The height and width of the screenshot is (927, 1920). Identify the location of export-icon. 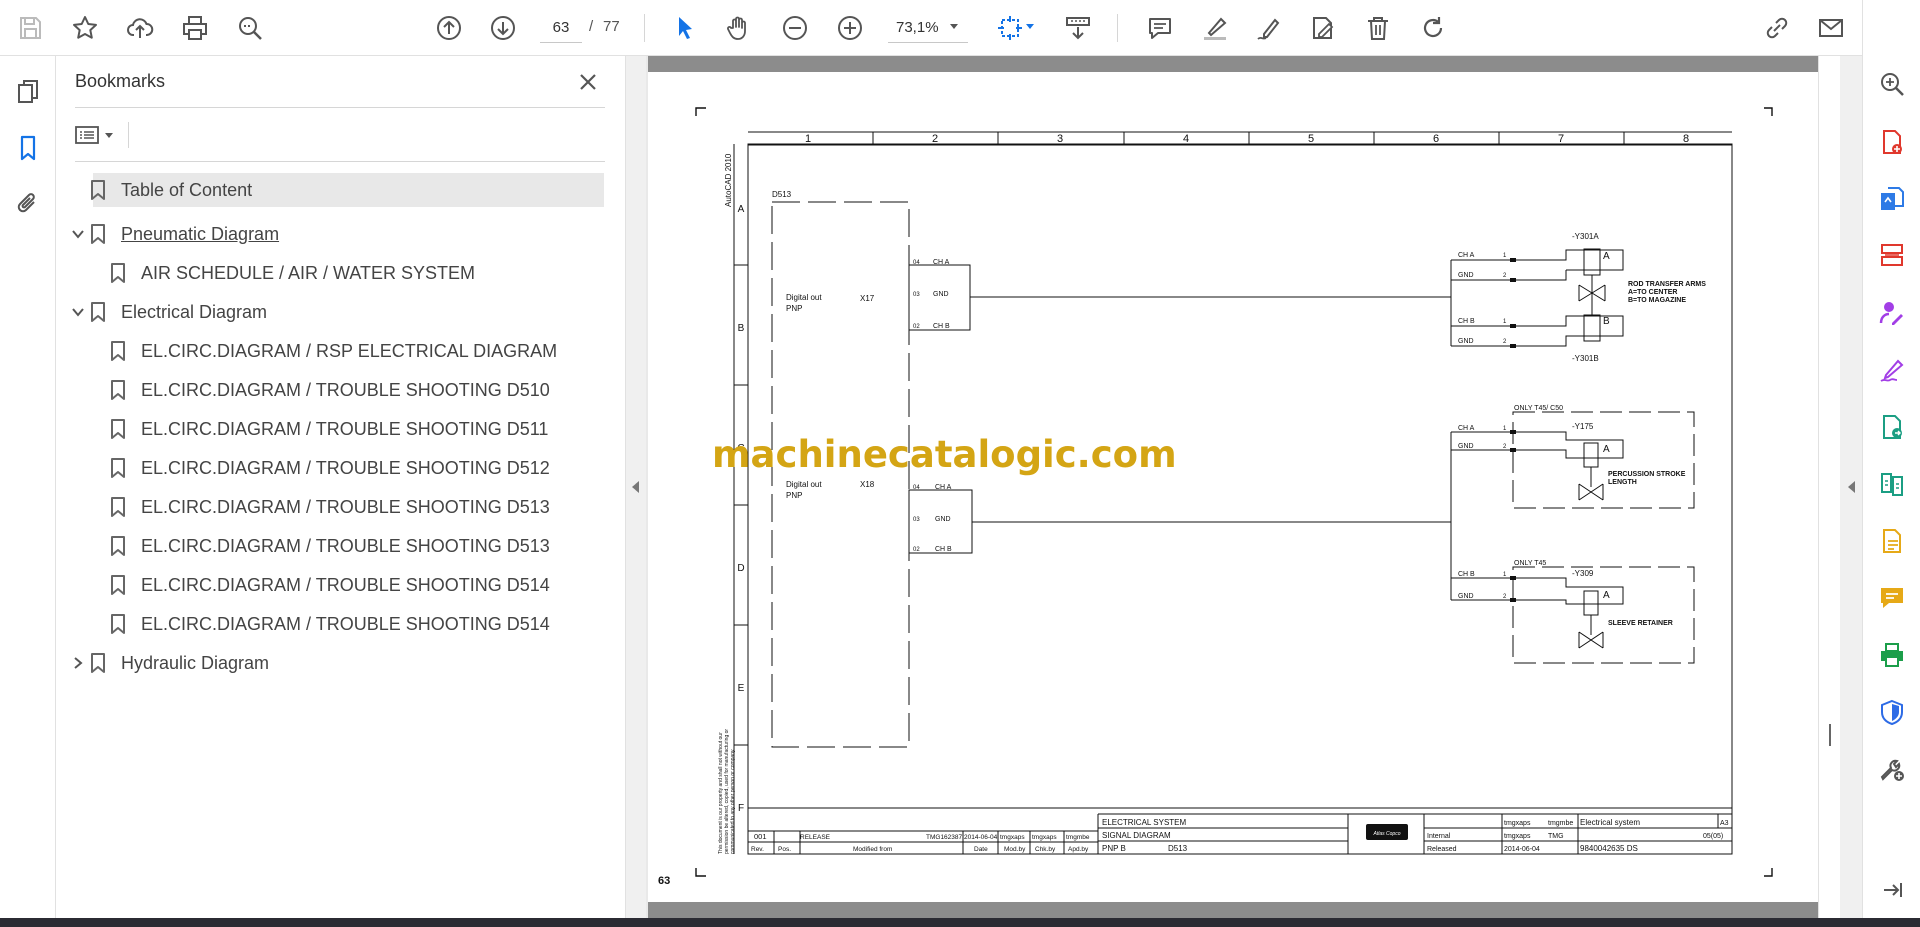
(1892, 541).